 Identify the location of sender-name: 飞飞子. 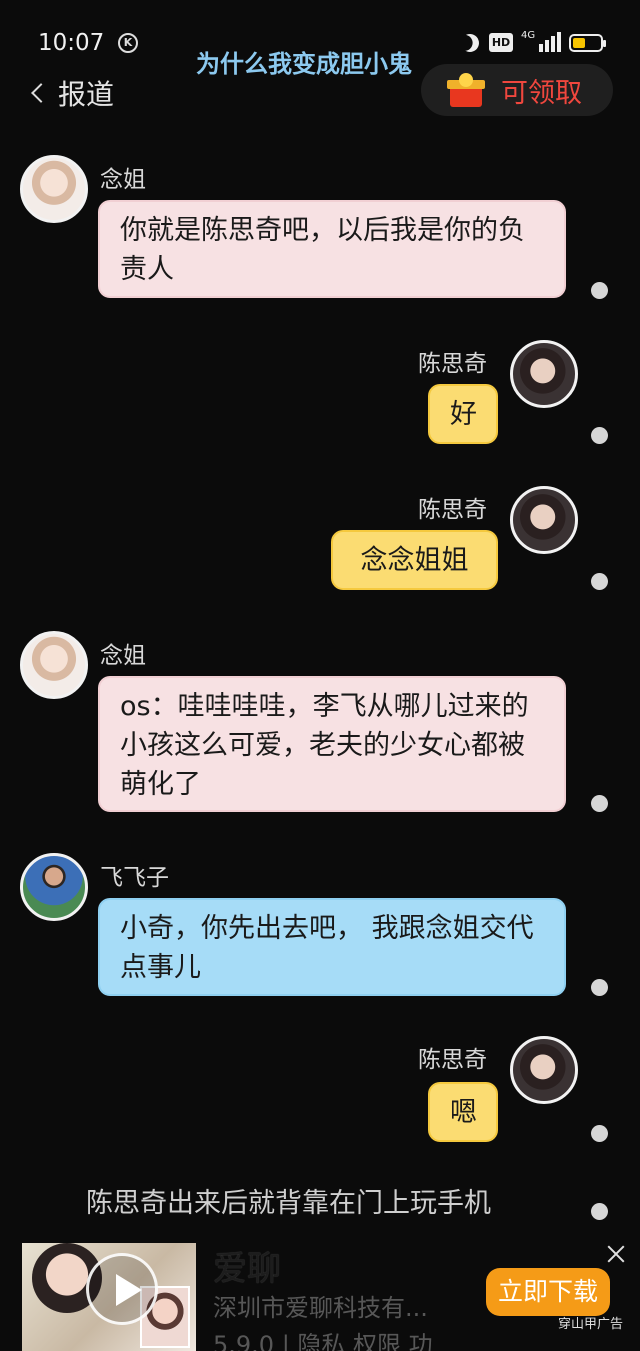
(134, 878).